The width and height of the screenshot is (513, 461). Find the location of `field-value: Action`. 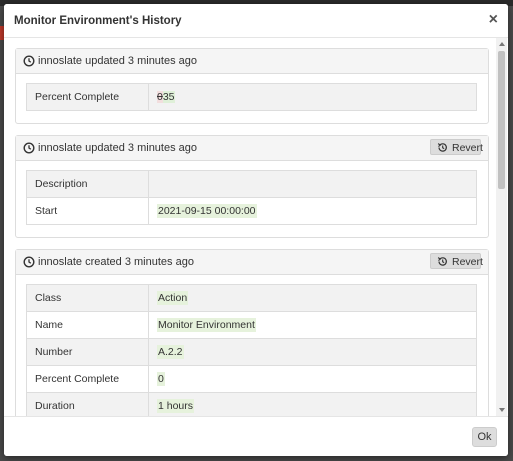

field-value: Action is located at coordinates (312, 298).